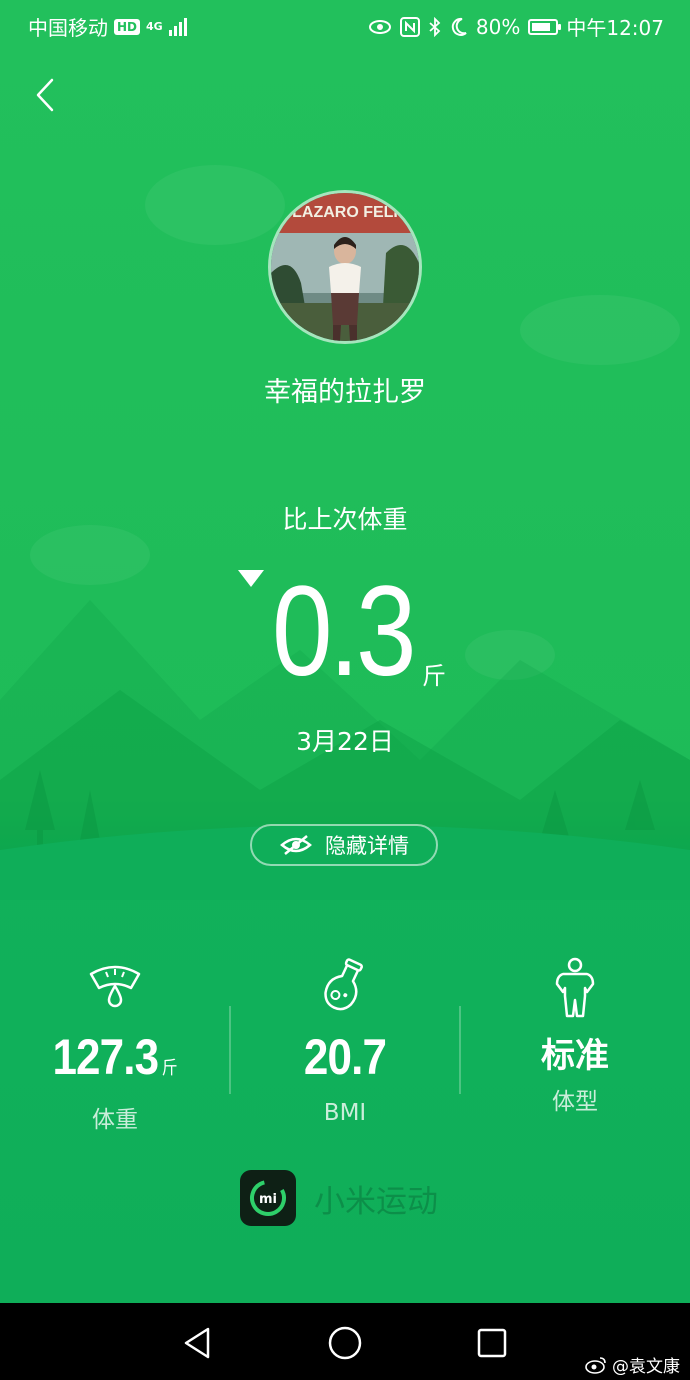  I want to click on signal-icon, so click(177, 26).